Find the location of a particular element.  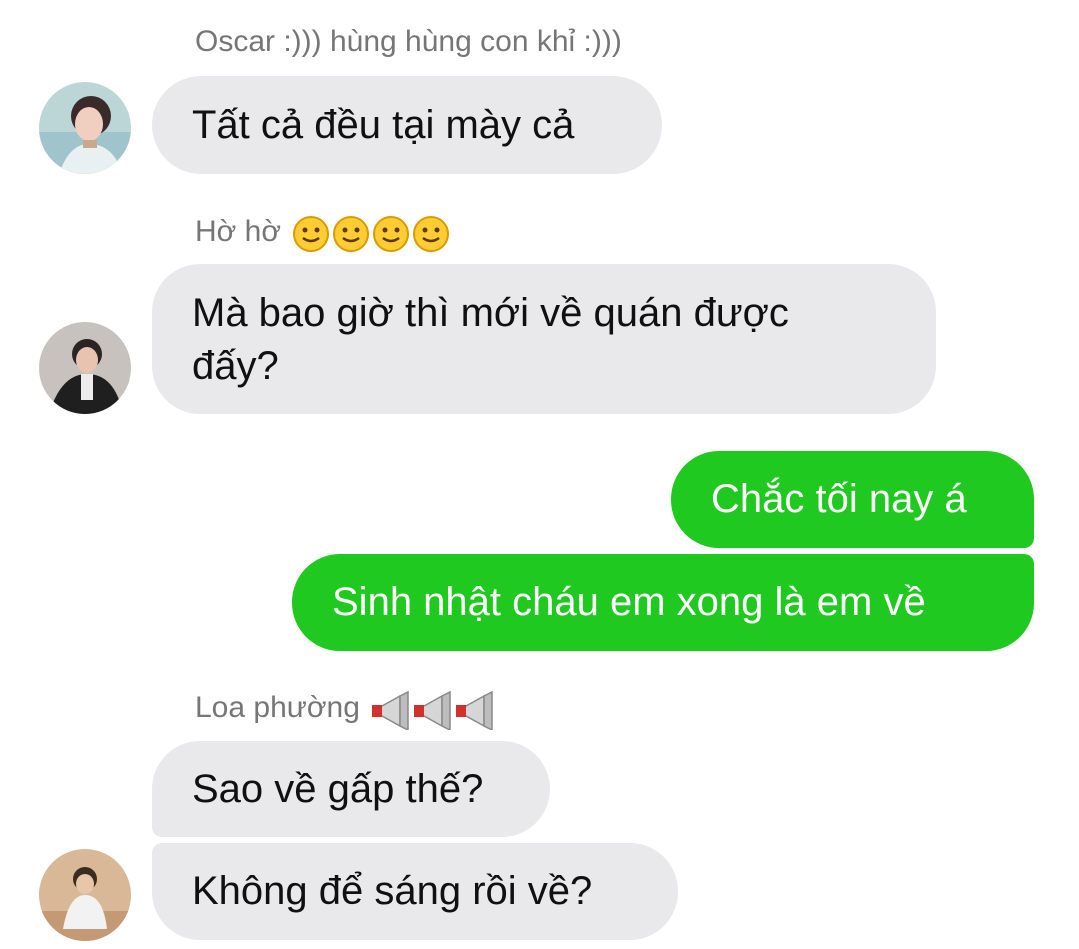

message-bubble-outgoing: Chắc tối nay á is located at coordinates (852, 499).